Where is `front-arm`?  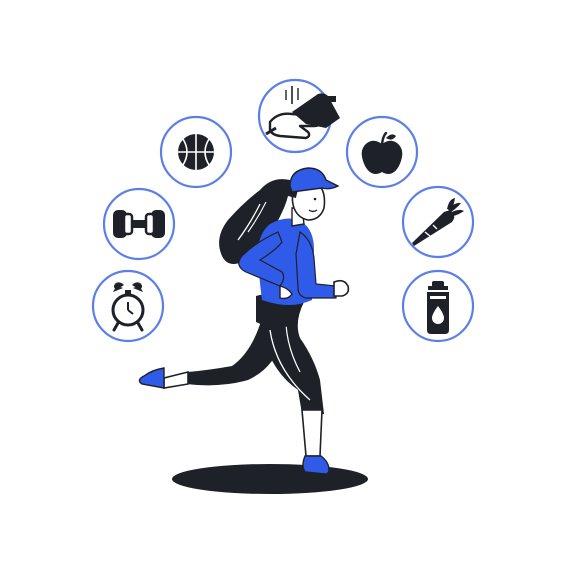 front-arm is located at coordinates (316, 264).